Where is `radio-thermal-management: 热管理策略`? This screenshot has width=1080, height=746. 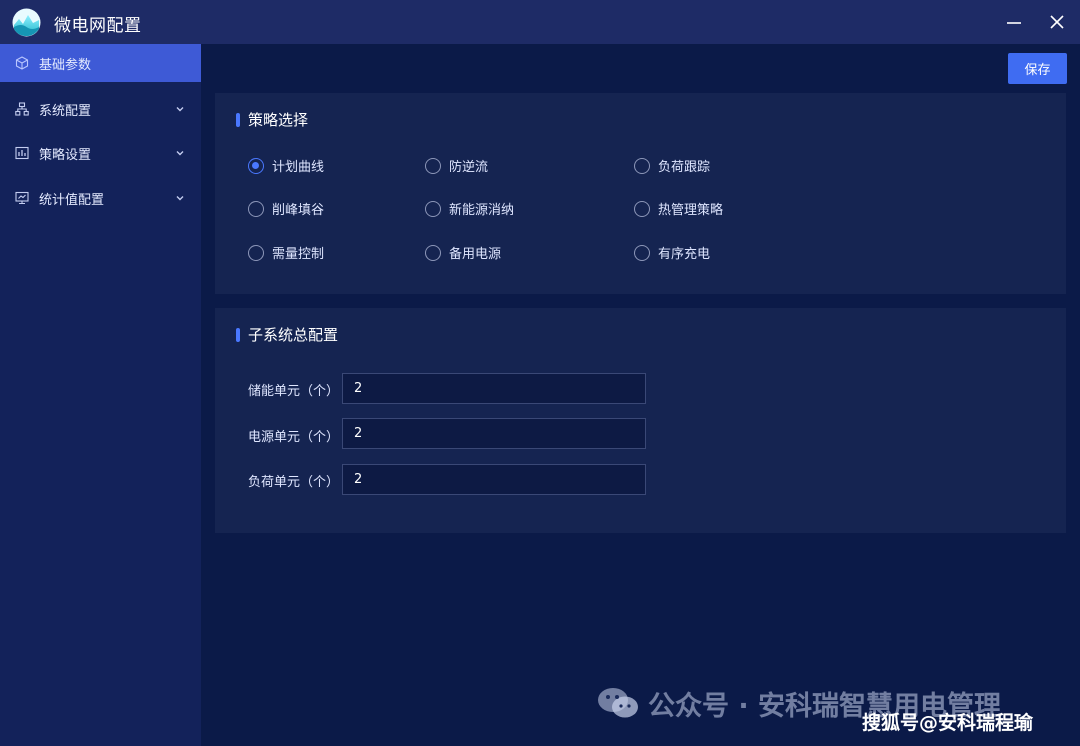
radio-thermal-management: 热管理策略 is located at coordinates (678, 208).